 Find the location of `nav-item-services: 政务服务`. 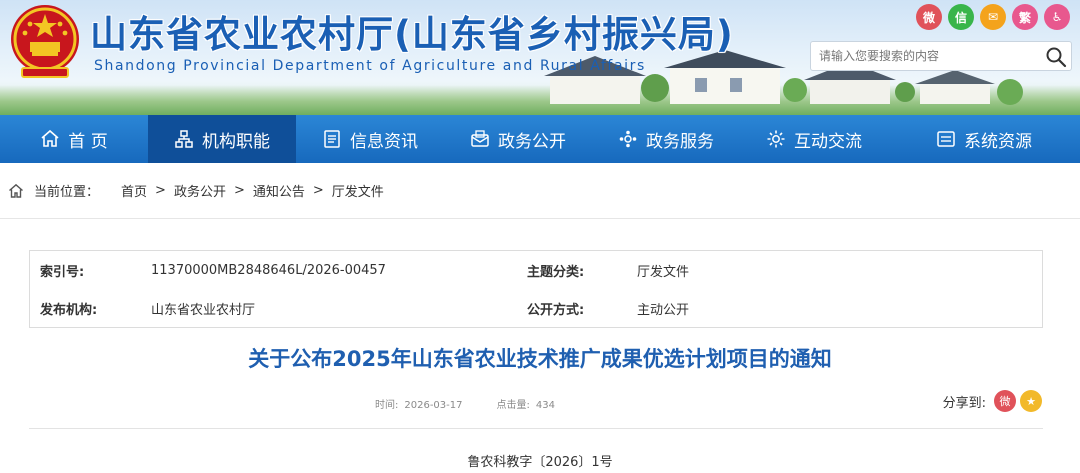

nav-item-services: 政务服务 is located at coordinates (666, 139).